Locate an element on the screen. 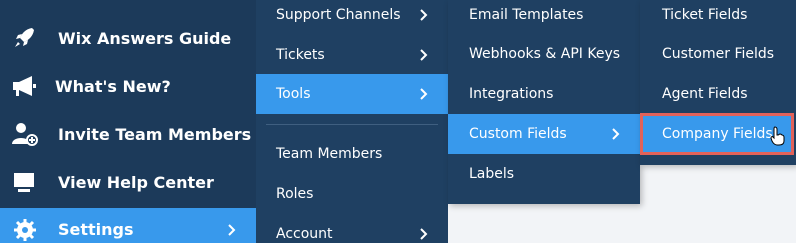 This screenshot has height=243, width=796. menu-item-team-members: Team Members is located at coordinates (352, 154).